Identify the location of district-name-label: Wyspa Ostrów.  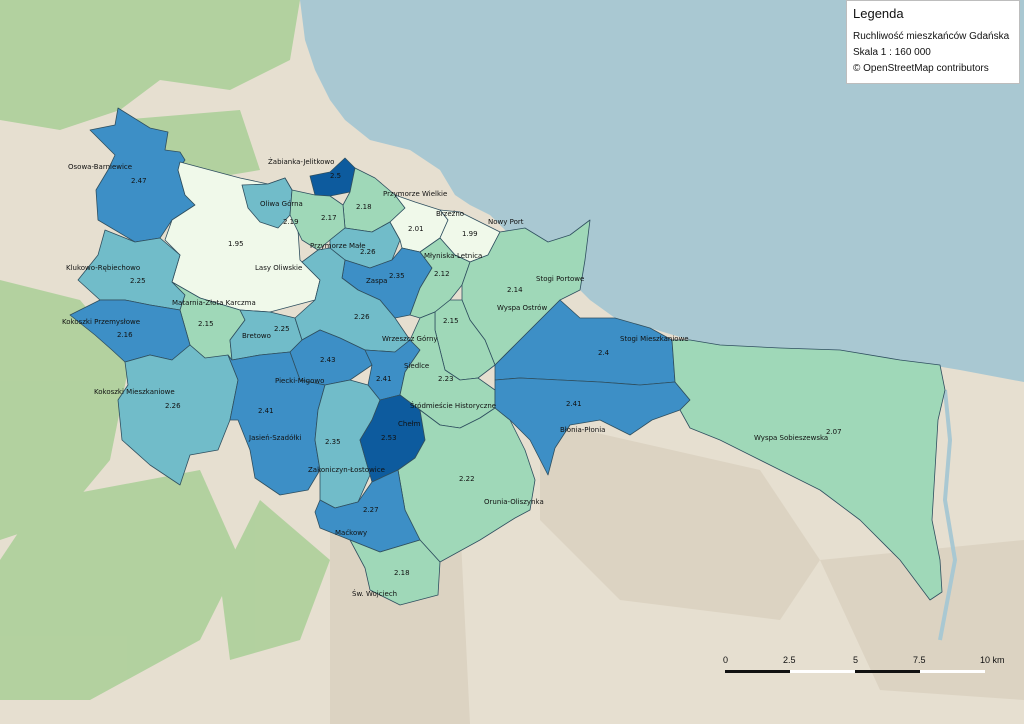
(522, 308).